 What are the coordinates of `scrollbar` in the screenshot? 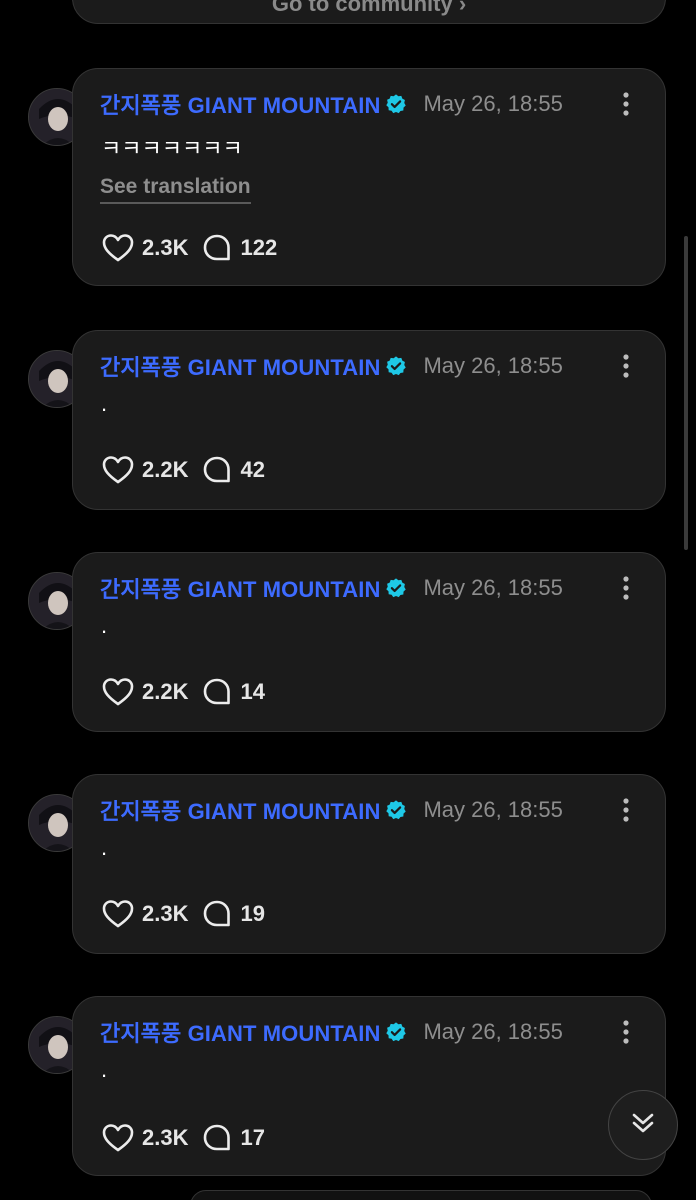 It's located at (686, 393).